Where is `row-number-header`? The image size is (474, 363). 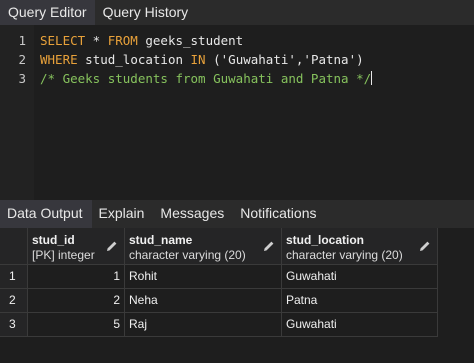
row-number-header is located at coordinates (14, 246).